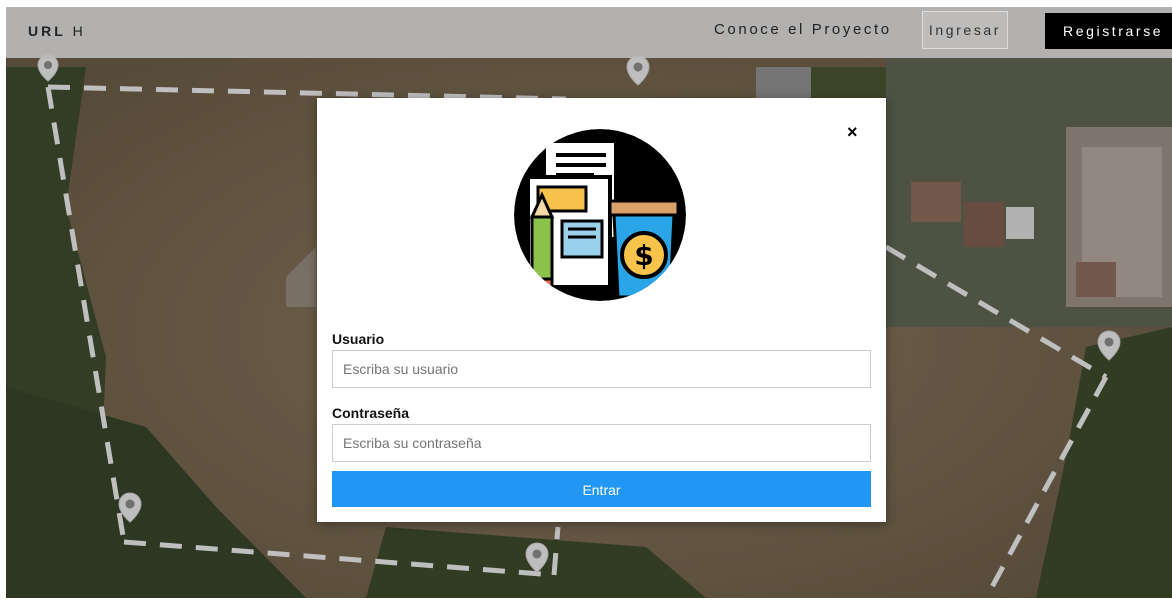  I want to click on password-label: Contraseña, so click(371, 413).